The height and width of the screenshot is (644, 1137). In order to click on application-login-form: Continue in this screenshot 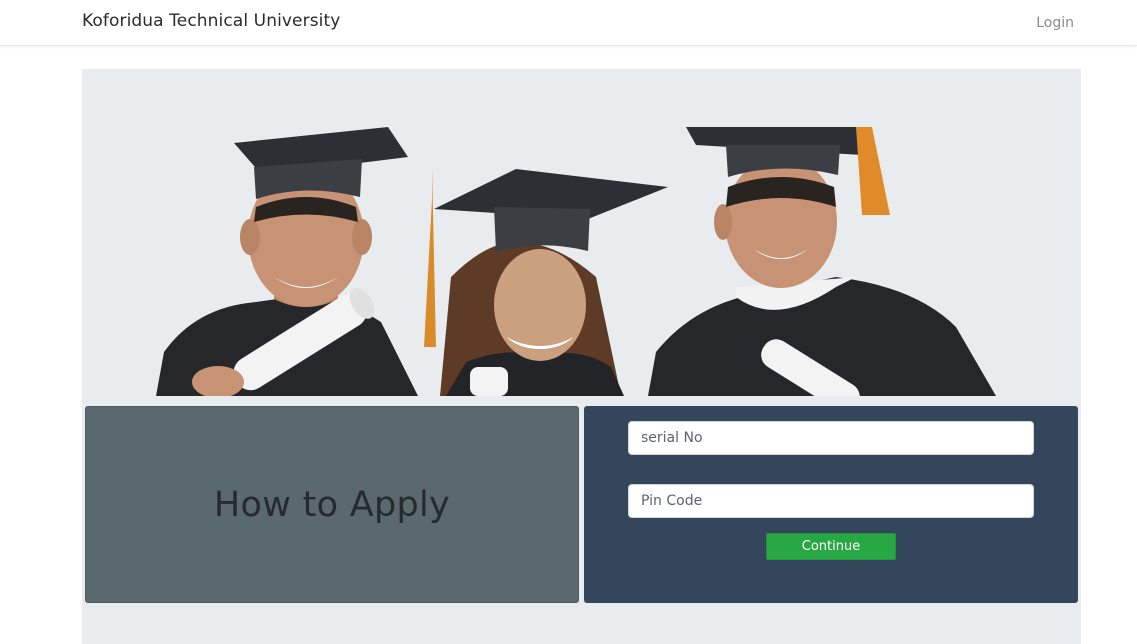, I will do `click(831, 504)`.